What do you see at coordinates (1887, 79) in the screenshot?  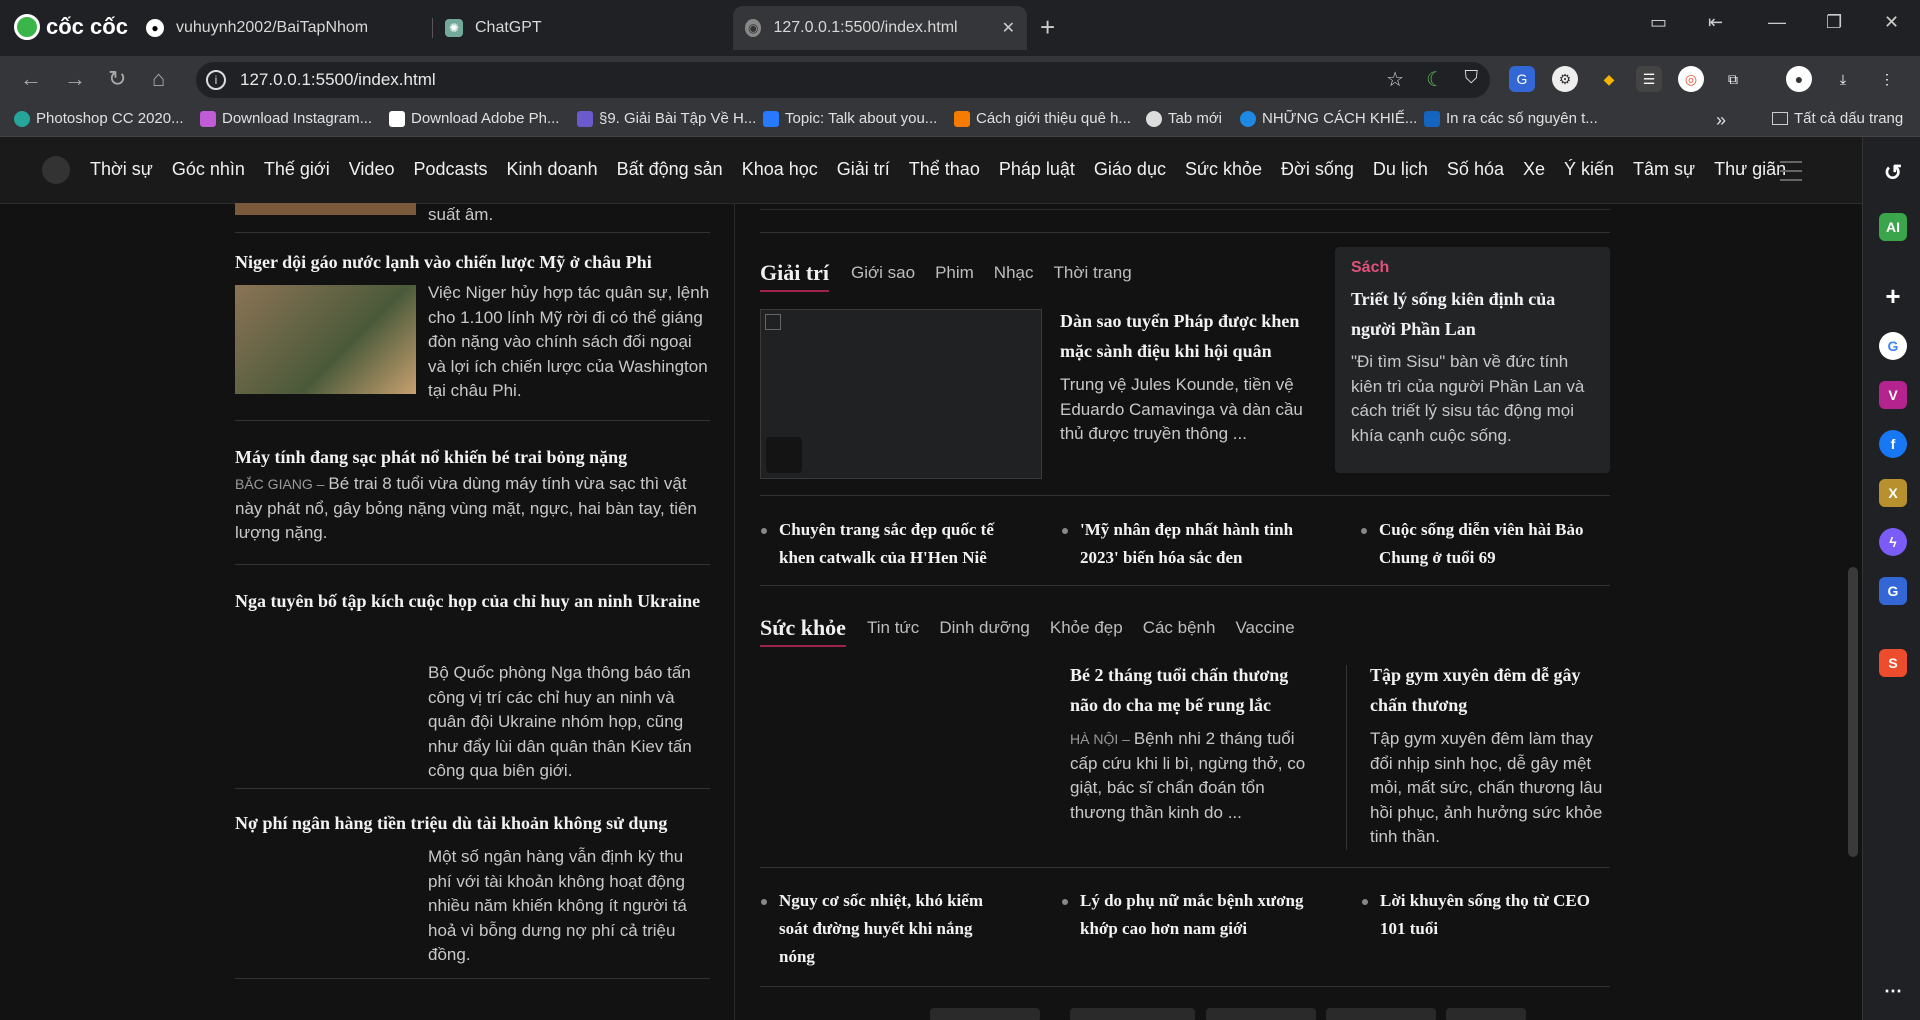 I see `menu-dots-icon: ⋮` at bounding box center [1887, 79].